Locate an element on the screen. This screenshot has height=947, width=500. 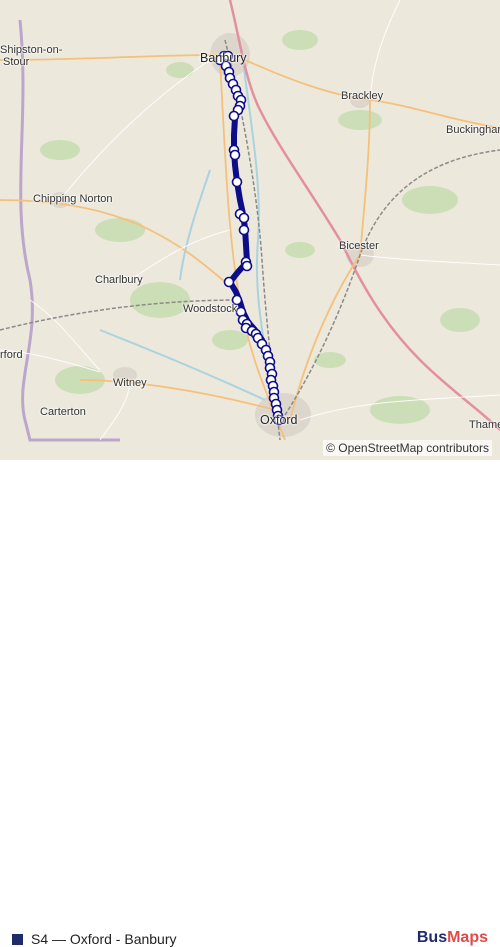
brand-part-maps: Maps is located at coordinates (467, 937).